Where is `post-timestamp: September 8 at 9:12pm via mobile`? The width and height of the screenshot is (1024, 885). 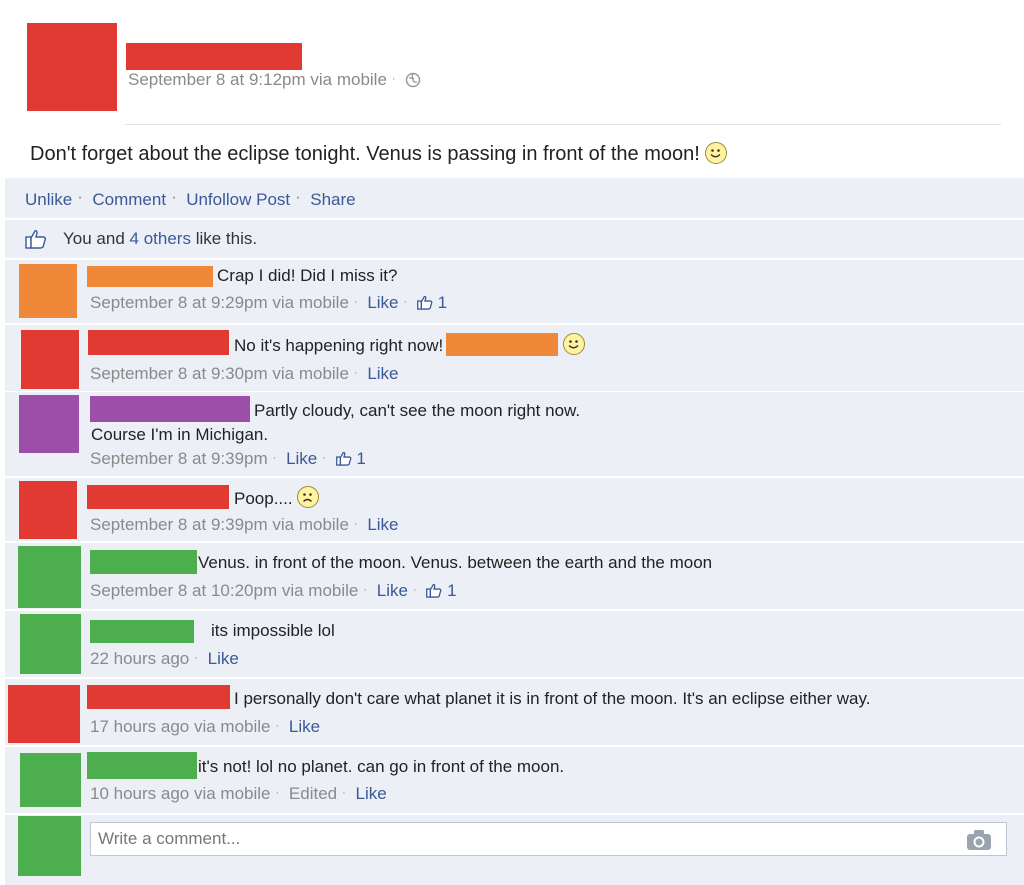
post-timestamp: September 8 at 9:12pm via mobile is located at coordinates (257, 79).